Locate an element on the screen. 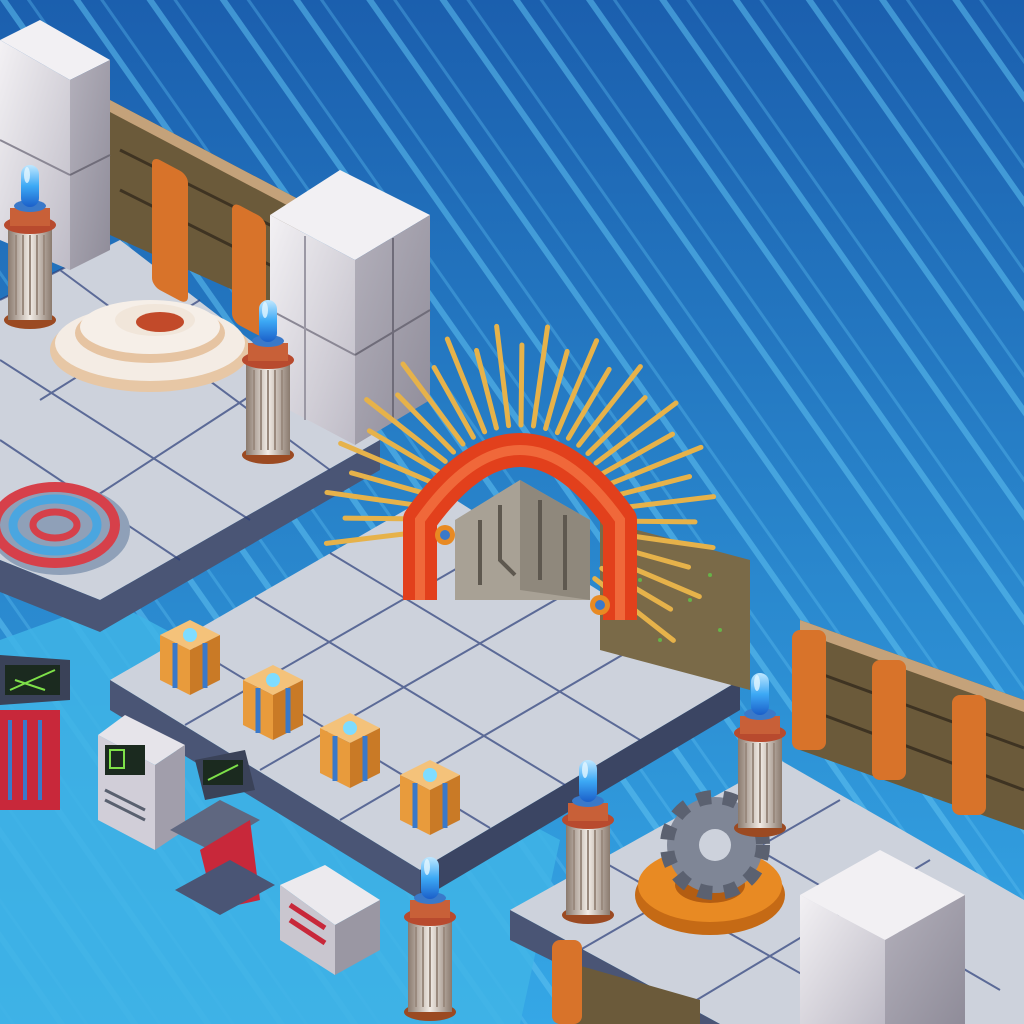  computer-terminal-icon is located at coordinates (35, 732).